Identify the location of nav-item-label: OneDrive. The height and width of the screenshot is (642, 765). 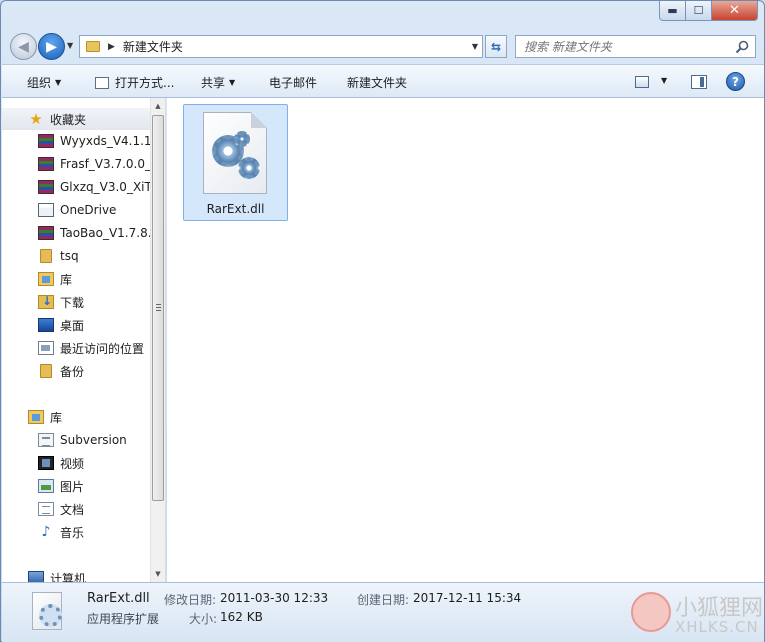
(88, 210).